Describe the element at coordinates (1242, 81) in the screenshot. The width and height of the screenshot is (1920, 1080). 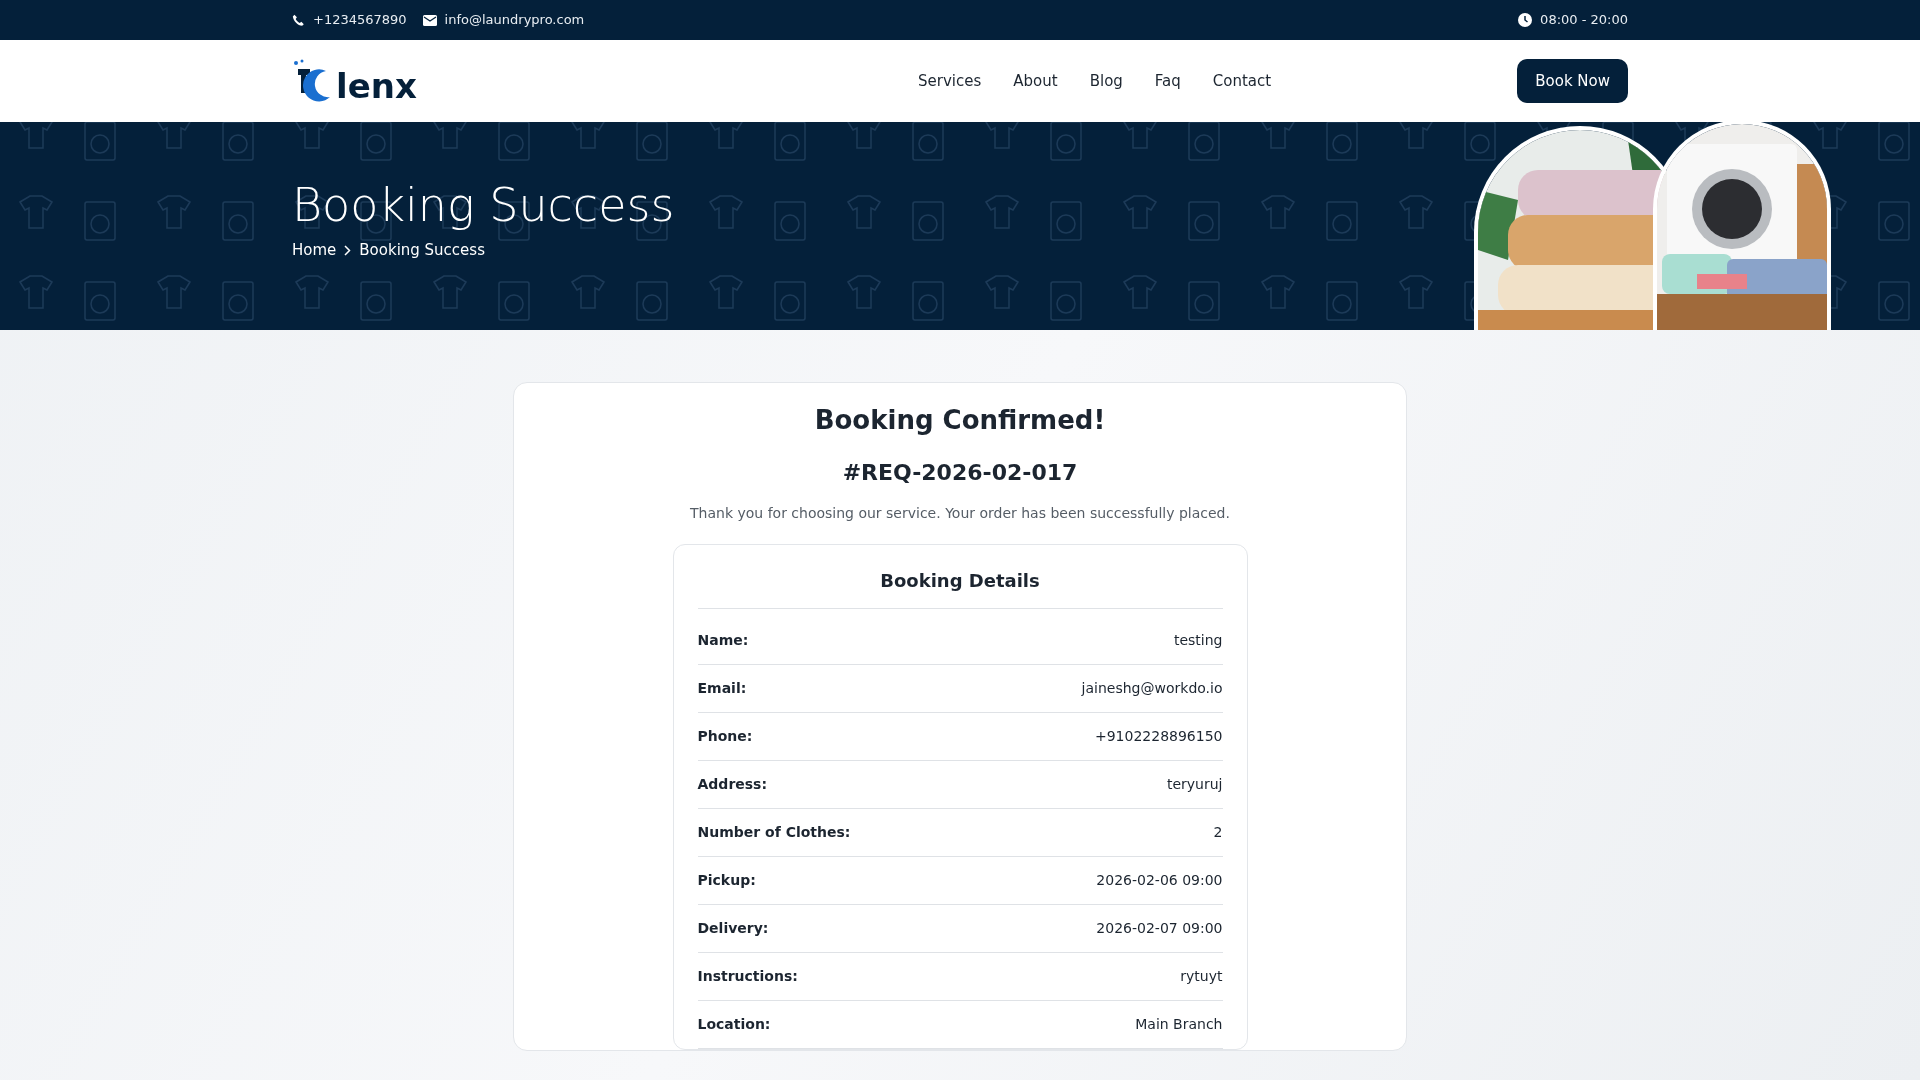
I see `nav-link: Contact` at that location.